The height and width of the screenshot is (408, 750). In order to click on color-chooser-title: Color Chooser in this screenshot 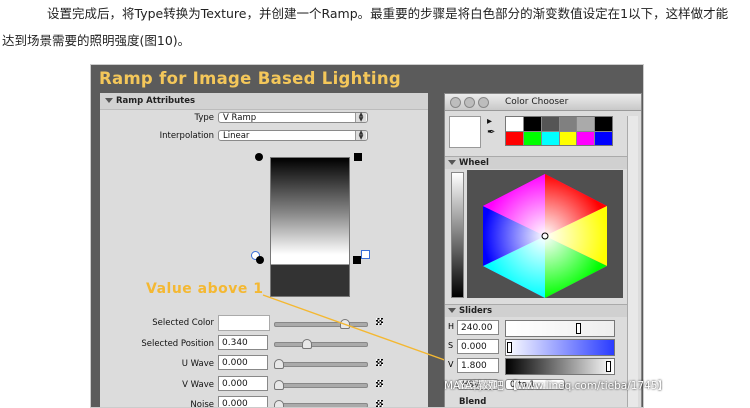, I will do `click(537, 102)`.